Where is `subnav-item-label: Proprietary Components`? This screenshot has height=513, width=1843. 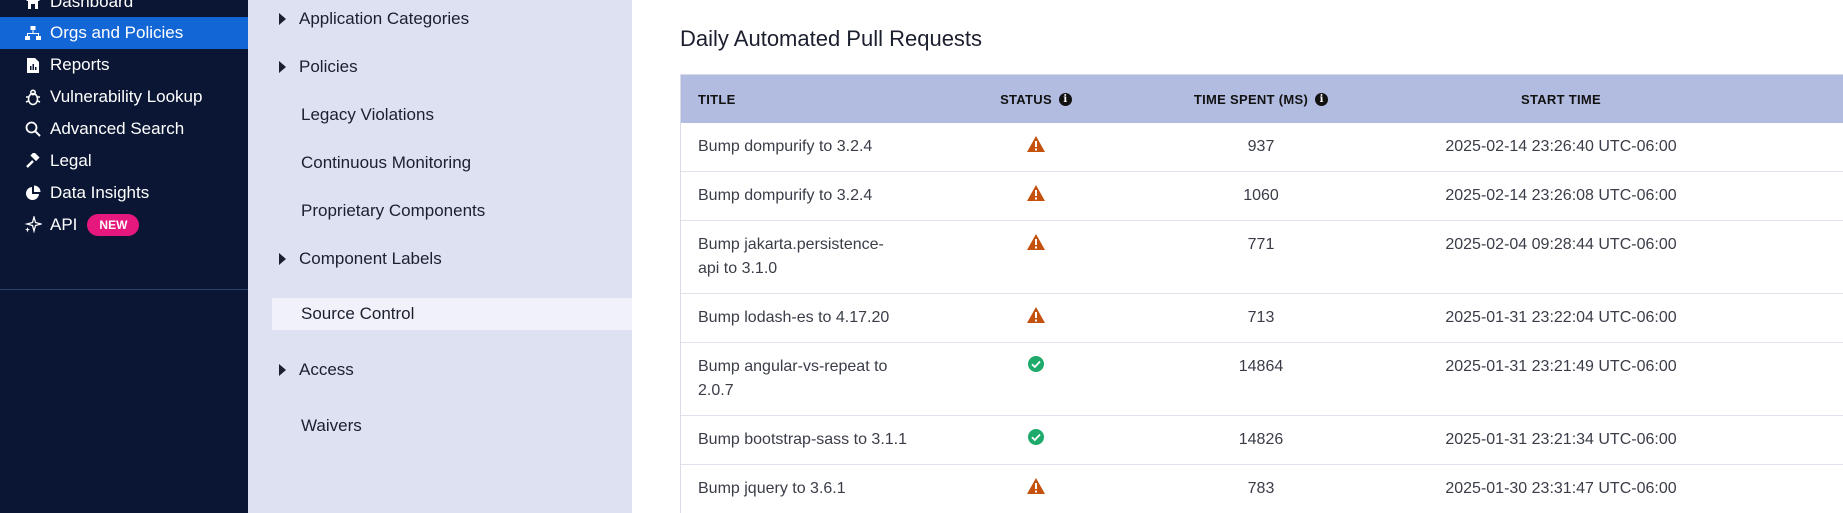 subnav-item-label: Proprietary Components is located at coordinates (393, 210).